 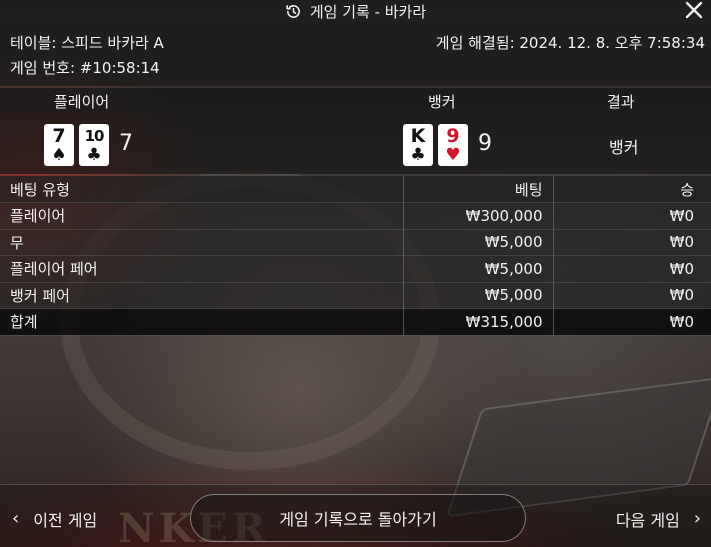 I want to click on total-bet: ₩315,000, so click(x=478, y=322).